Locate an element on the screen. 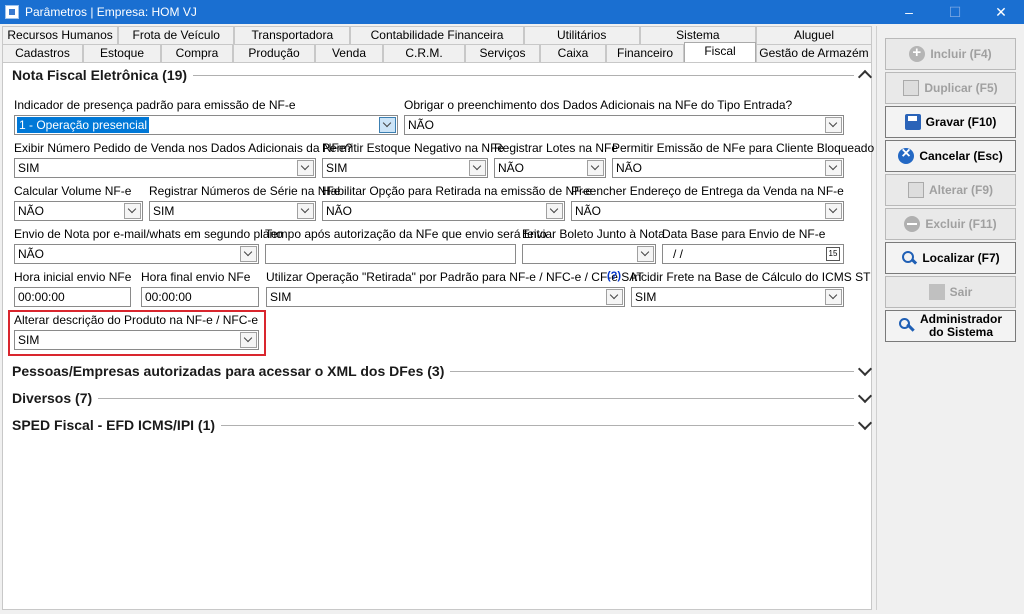  num-pedido-select: SIM is located at coordinates (165, 168).